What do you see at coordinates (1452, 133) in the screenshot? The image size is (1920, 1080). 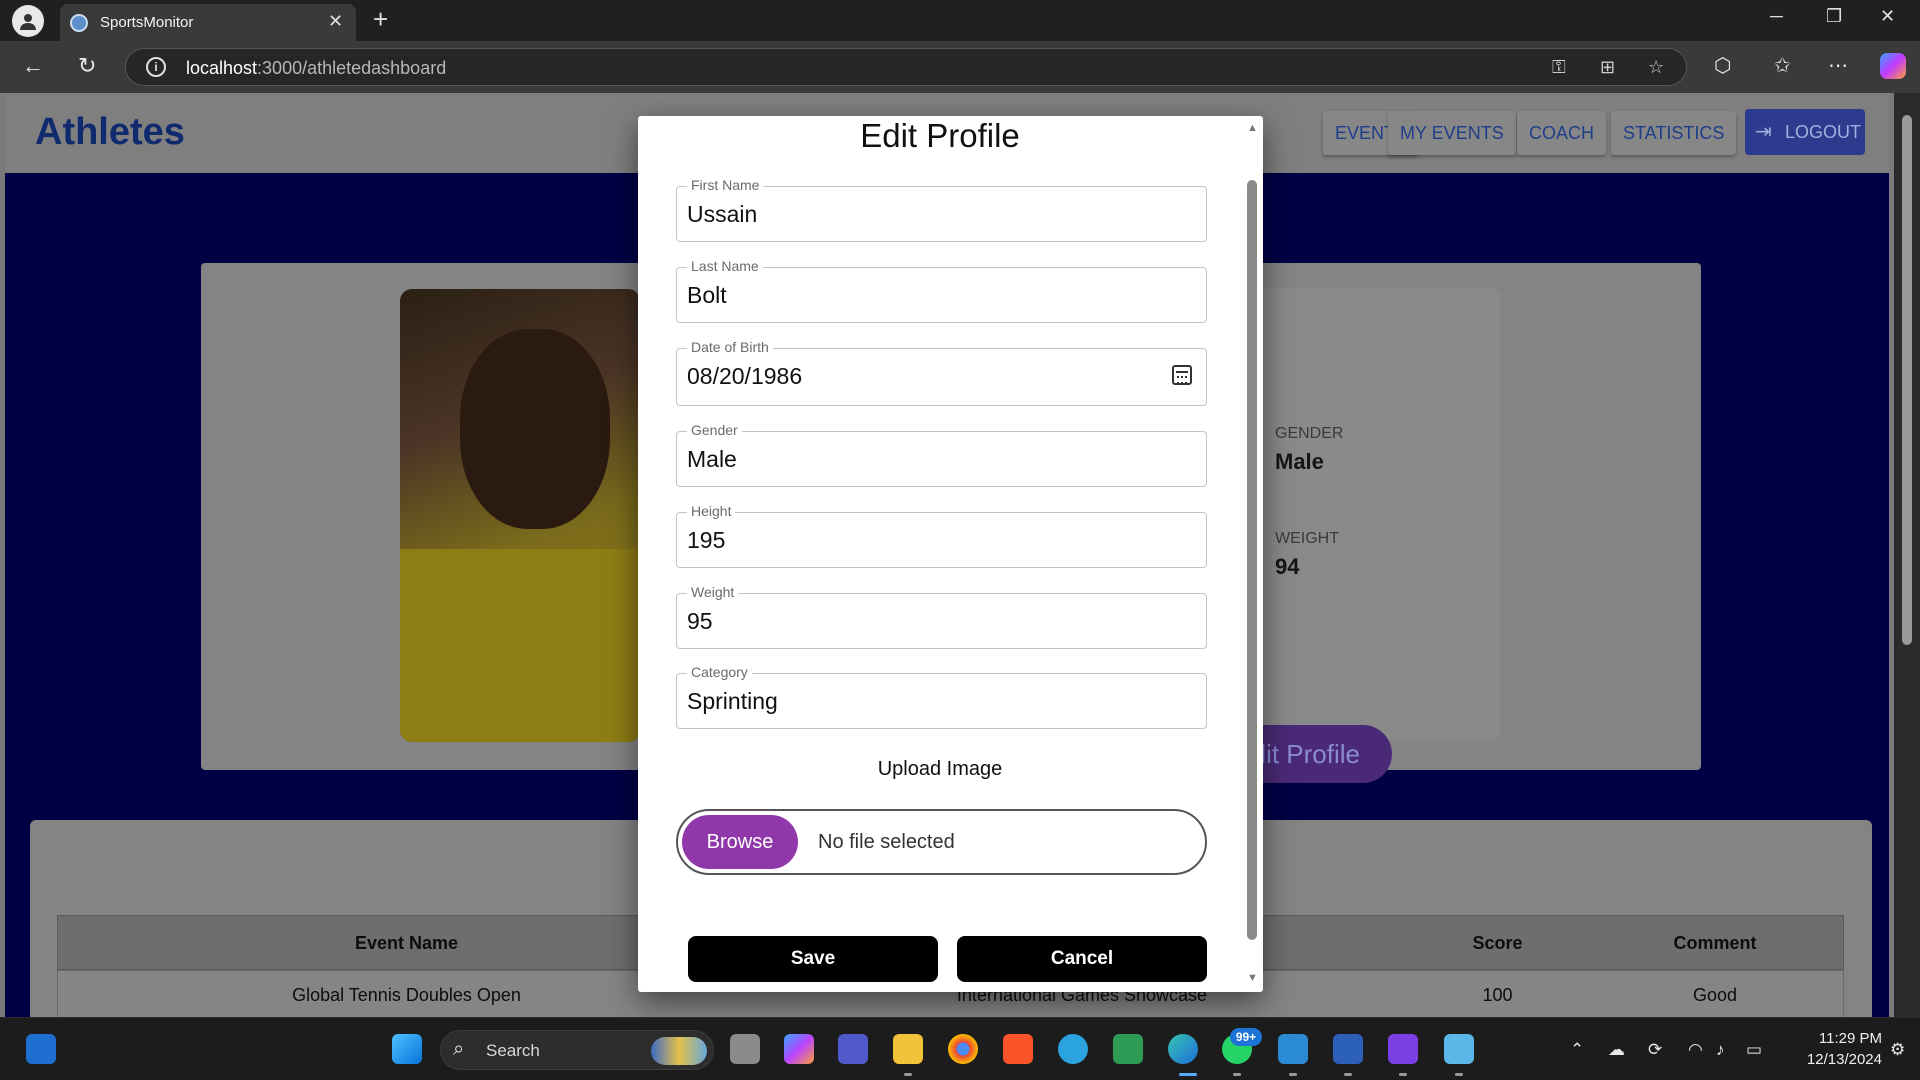 I see `nav-my-events: MY EVENTS` at bounding box center [1452, 133].